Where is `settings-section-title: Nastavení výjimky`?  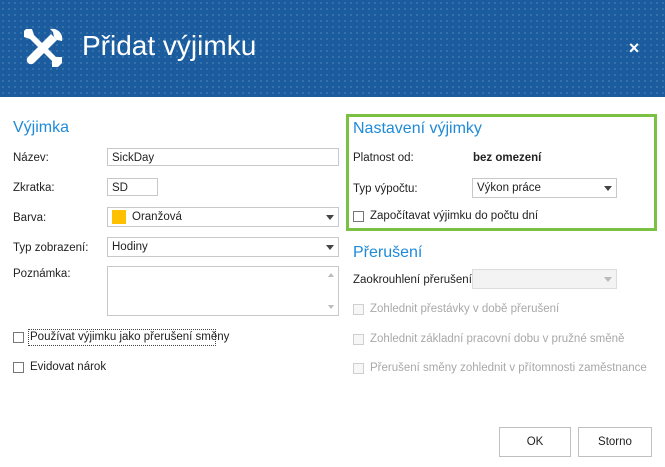
settings-section-title: Nastavení výjimky is located at coordinates (417, 128).